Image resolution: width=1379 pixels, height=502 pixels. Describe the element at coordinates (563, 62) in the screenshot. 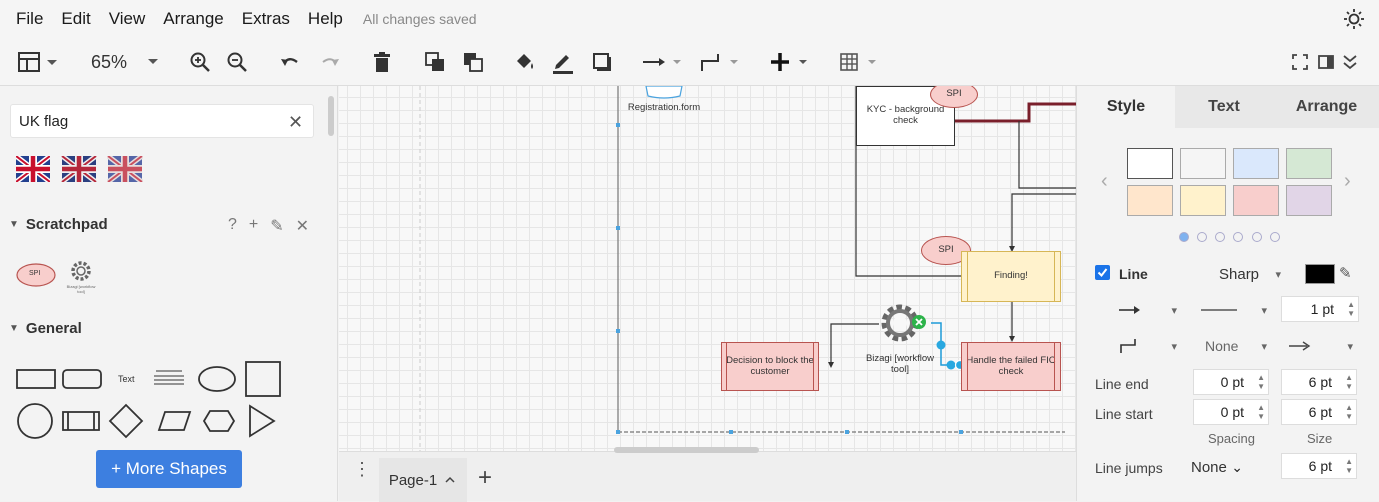

I see `line-color-button` at that location.